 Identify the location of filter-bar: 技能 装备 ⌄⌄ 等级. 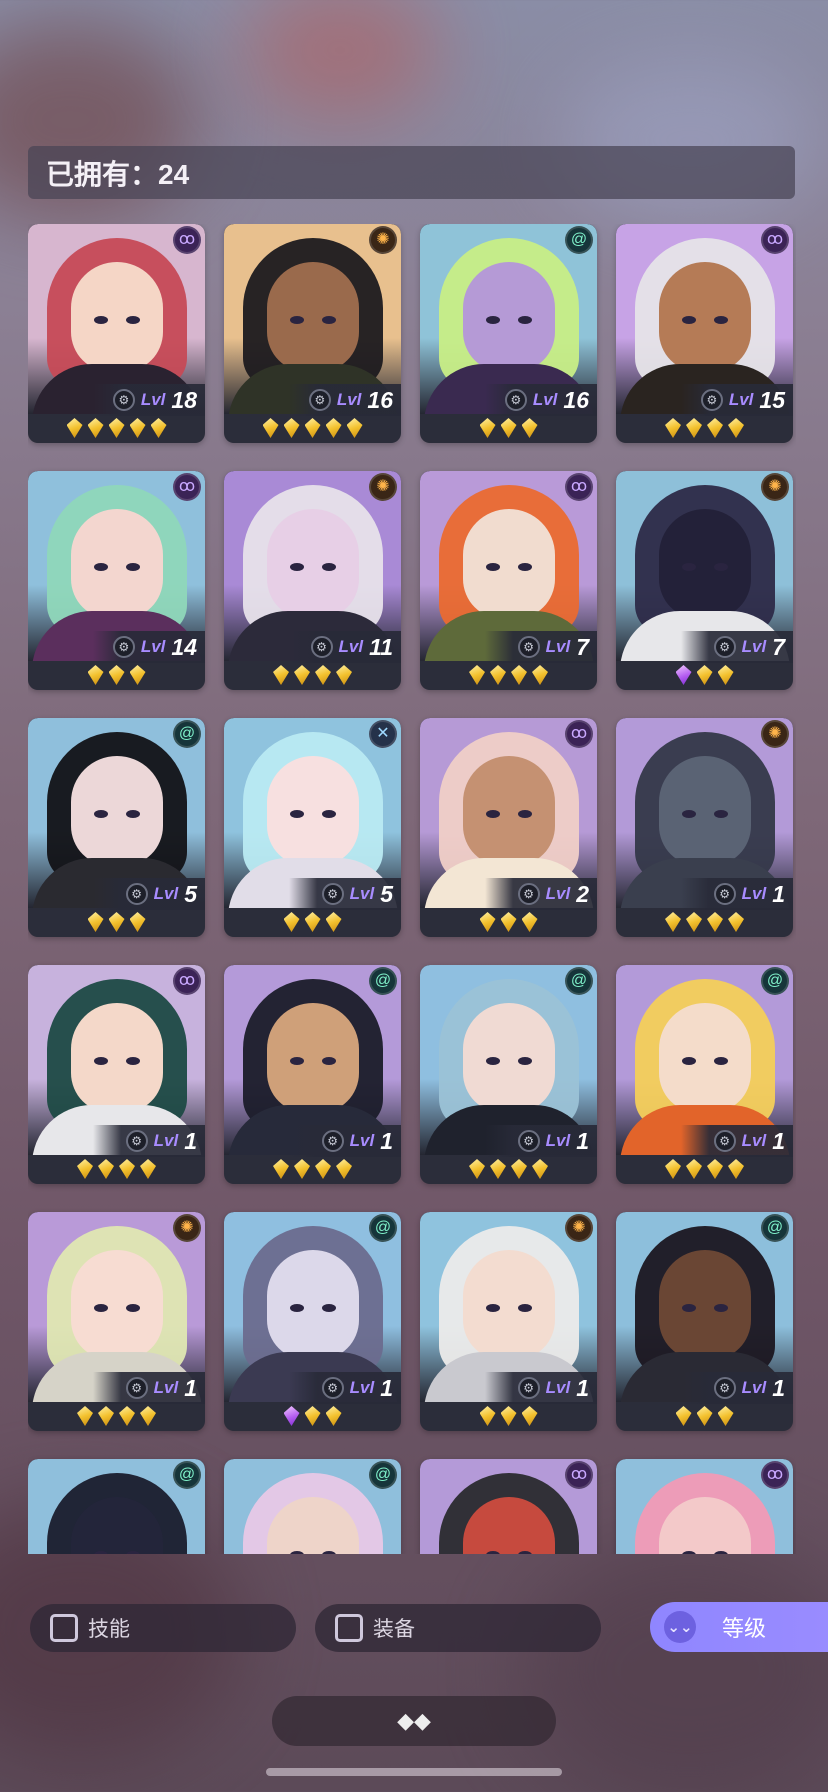
(414, 1630).